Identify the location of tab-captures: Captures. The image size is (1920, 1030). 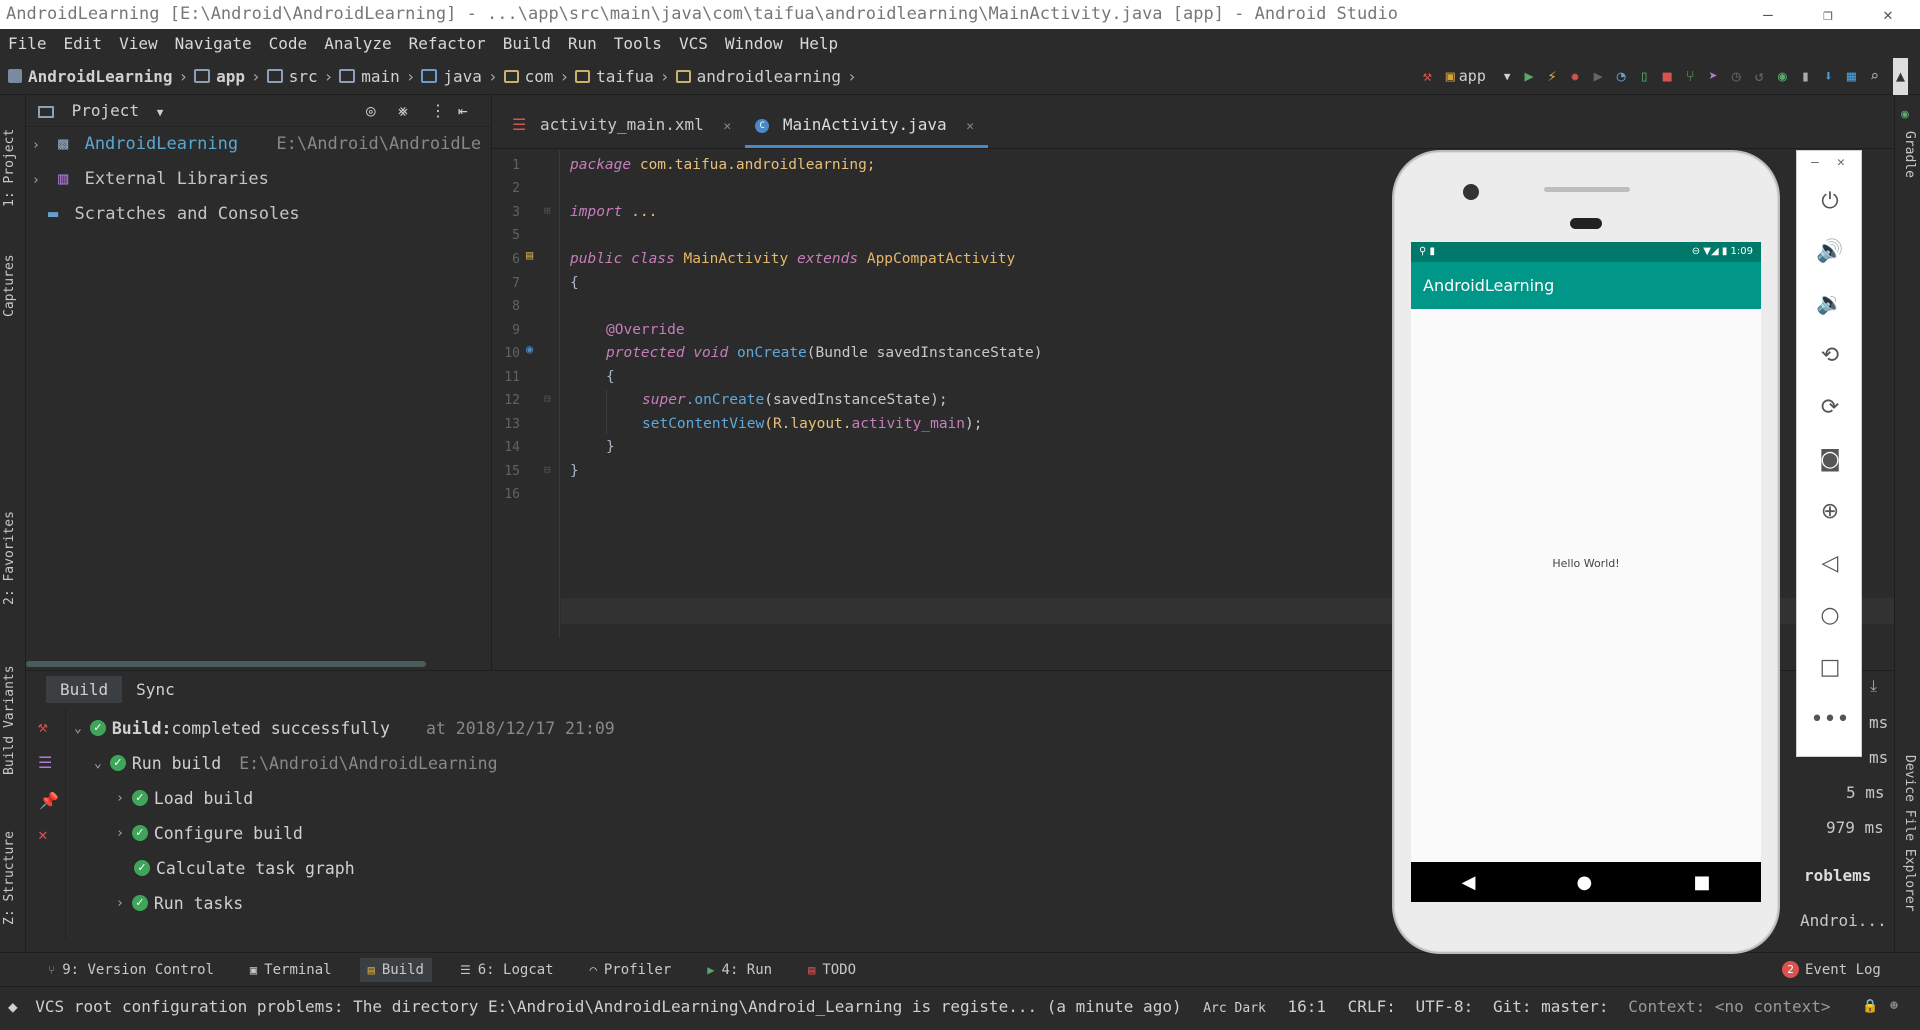
(9, 285).